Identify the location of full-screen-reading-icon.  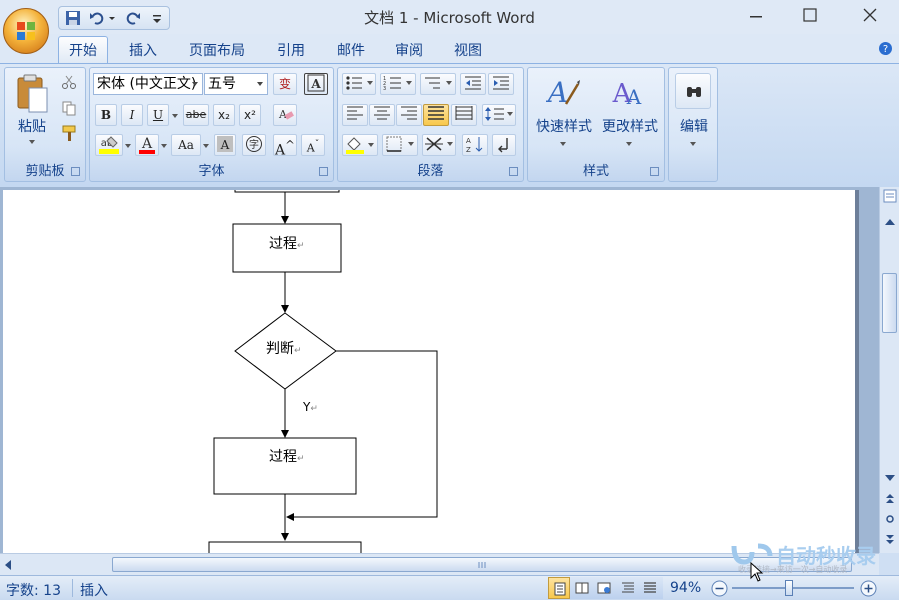
(582, 588).